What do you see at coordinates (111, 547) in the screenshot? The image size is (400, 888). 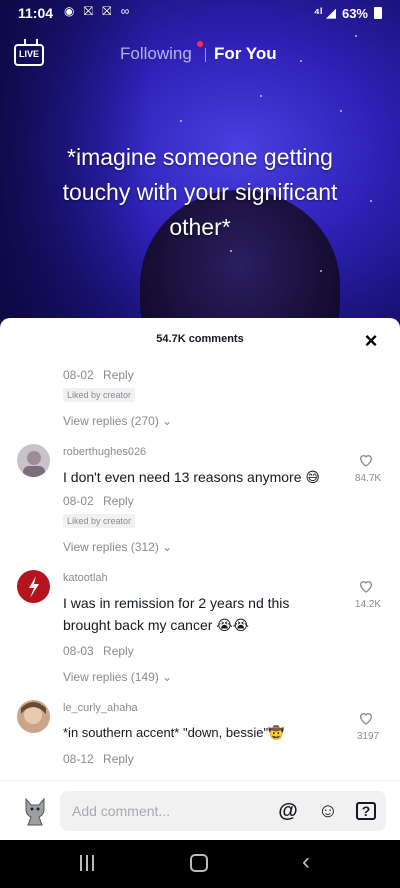 I see `view-replies-label: View replies (312)` at bounding box center [111, 547].